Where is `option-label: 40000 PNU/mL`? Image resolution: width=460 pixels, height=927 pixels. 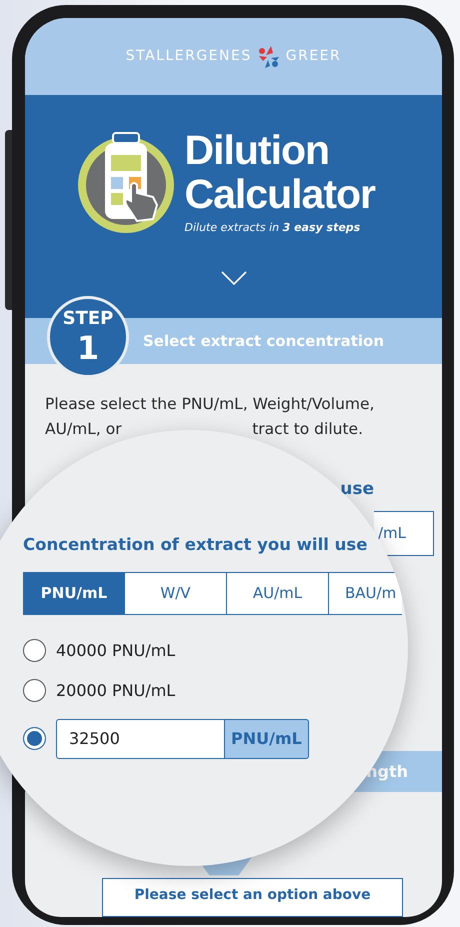
option-label: 40000 PNU/mL is located at coordinates (116, 651).